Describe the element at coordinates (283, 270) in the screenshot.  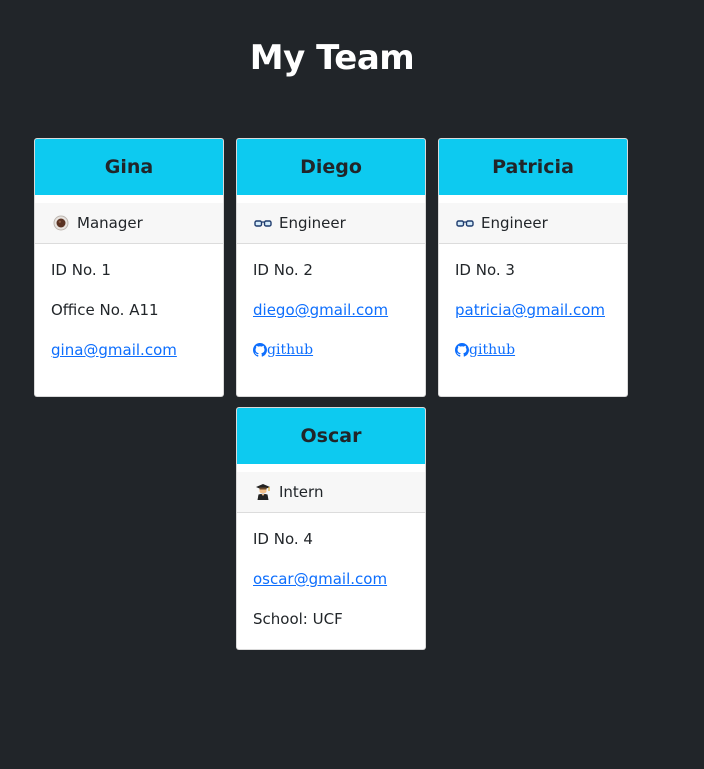
I see `employee-id: ID No. 2` at that location.